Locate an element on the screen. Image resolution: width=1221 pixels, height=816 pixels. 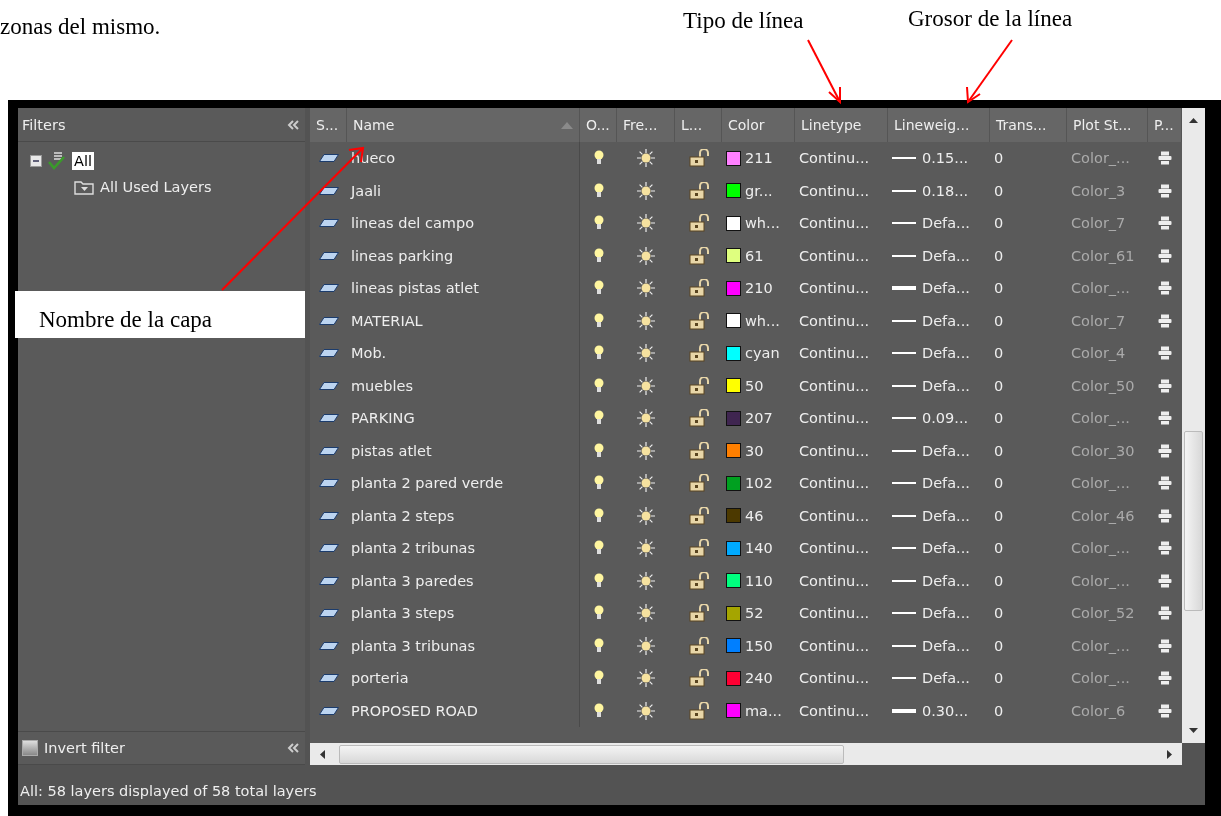
column-header: Linetype is located at coordinates (841, 125).